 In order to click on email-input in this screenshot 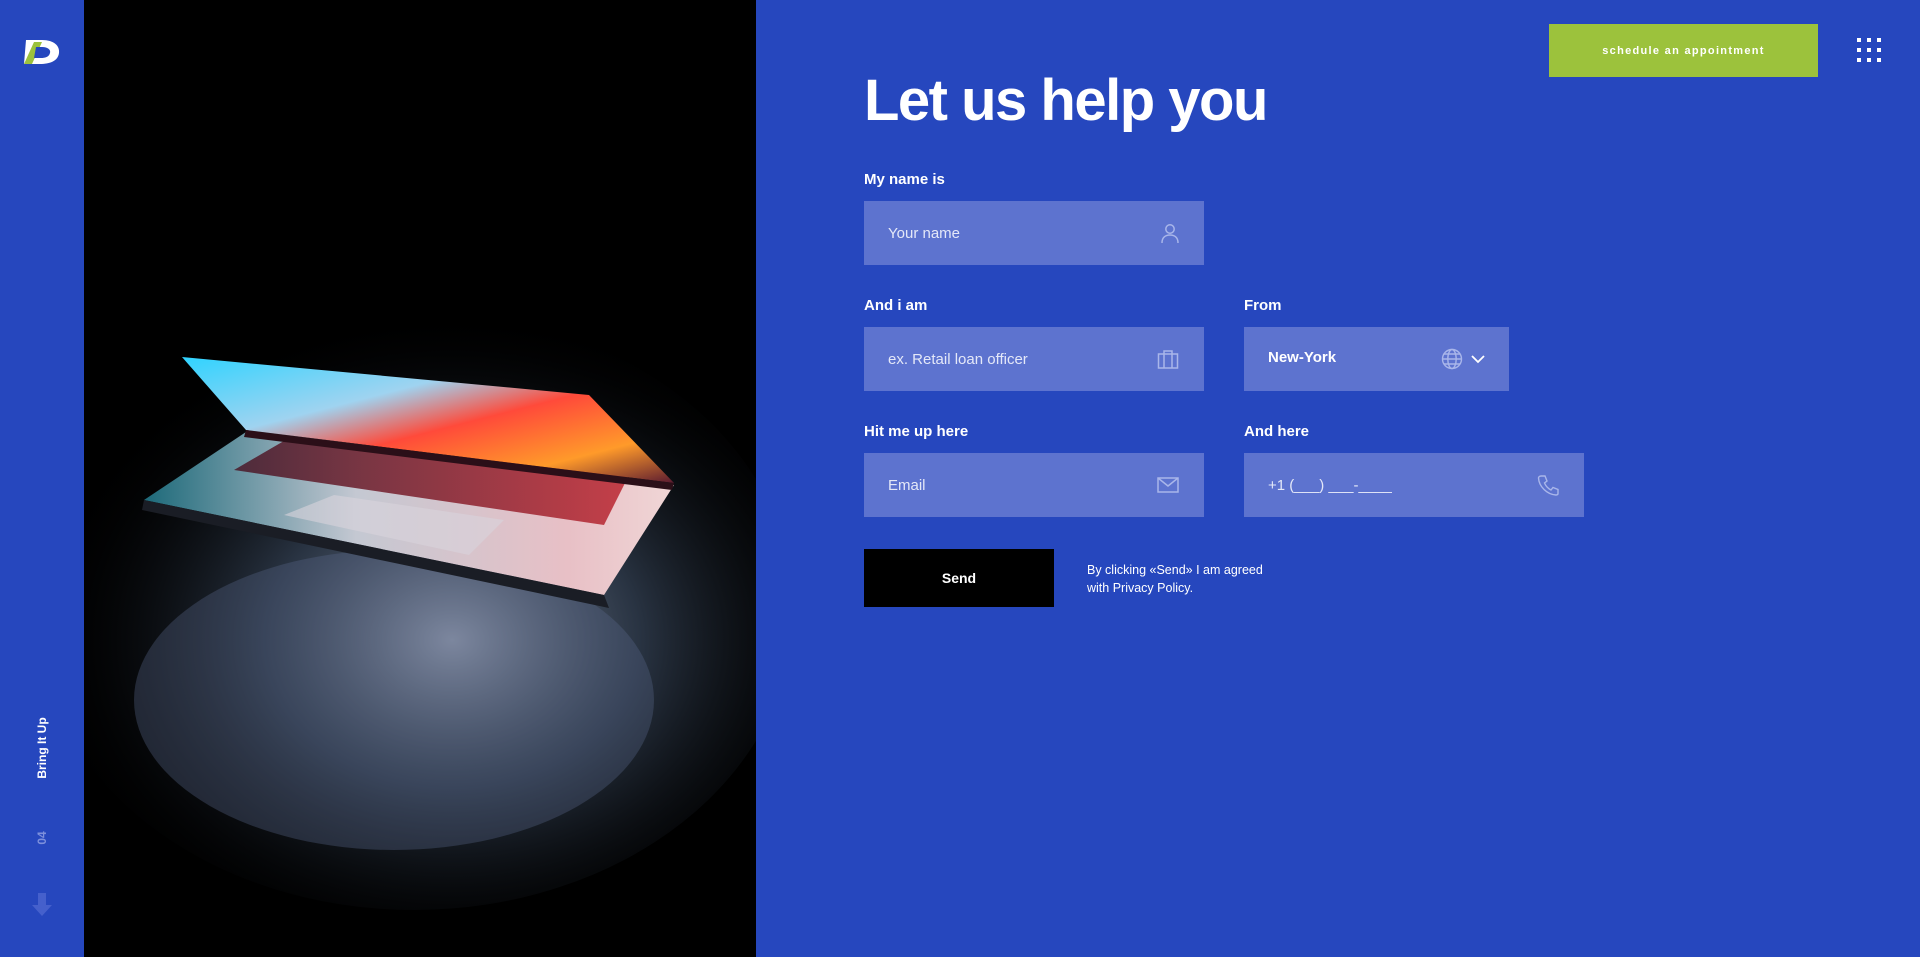, I will do `click(1034, 485)`.